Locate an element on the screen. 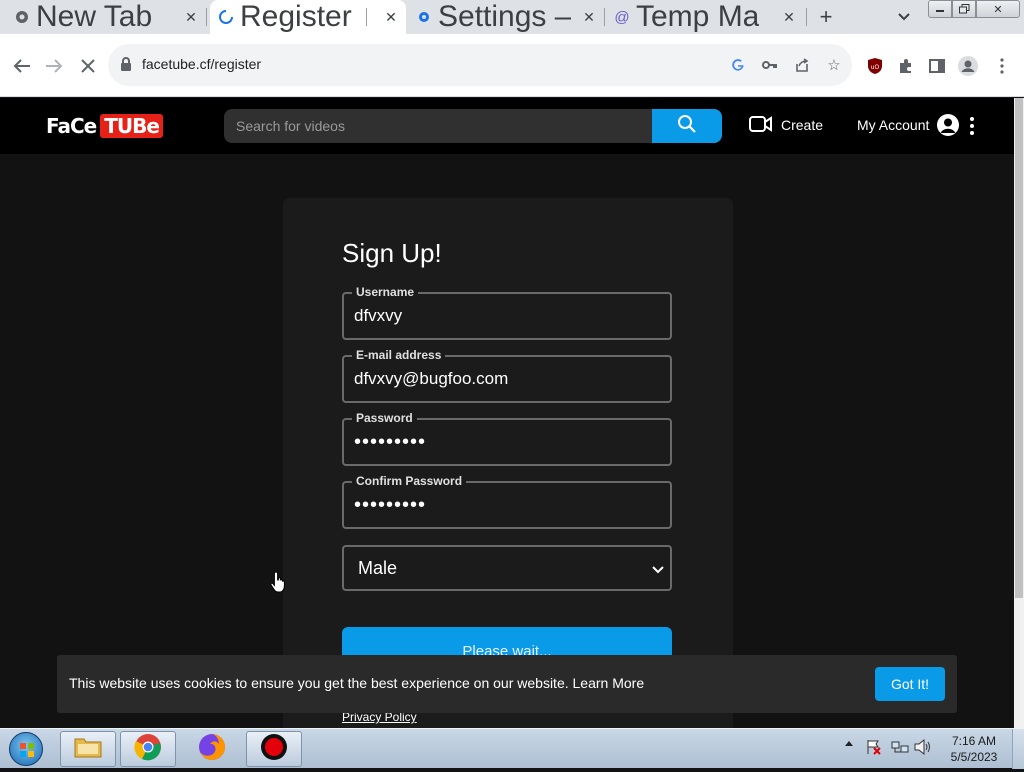 This screenshot has width=1024, height=772. my-account-button: My Account is located at coordinates (908, 125).